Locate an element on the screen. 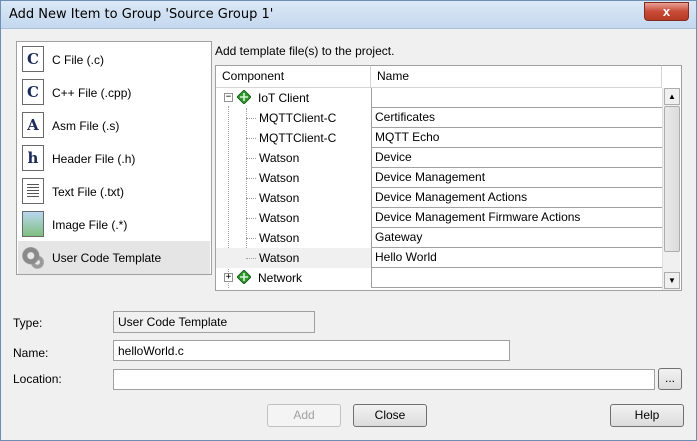  tree-row: + Network is located at coordinates (439, 278).